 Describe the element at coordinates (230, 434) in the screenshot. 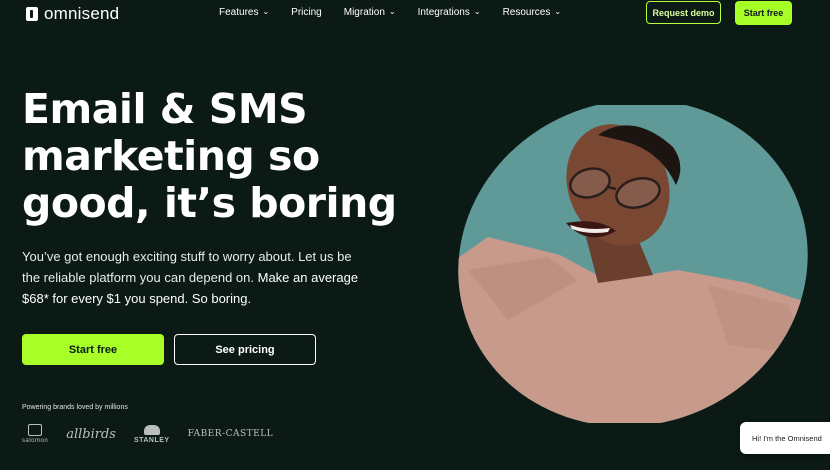

I see `faber-castell-logo: FABER-CASTELL` at that location.